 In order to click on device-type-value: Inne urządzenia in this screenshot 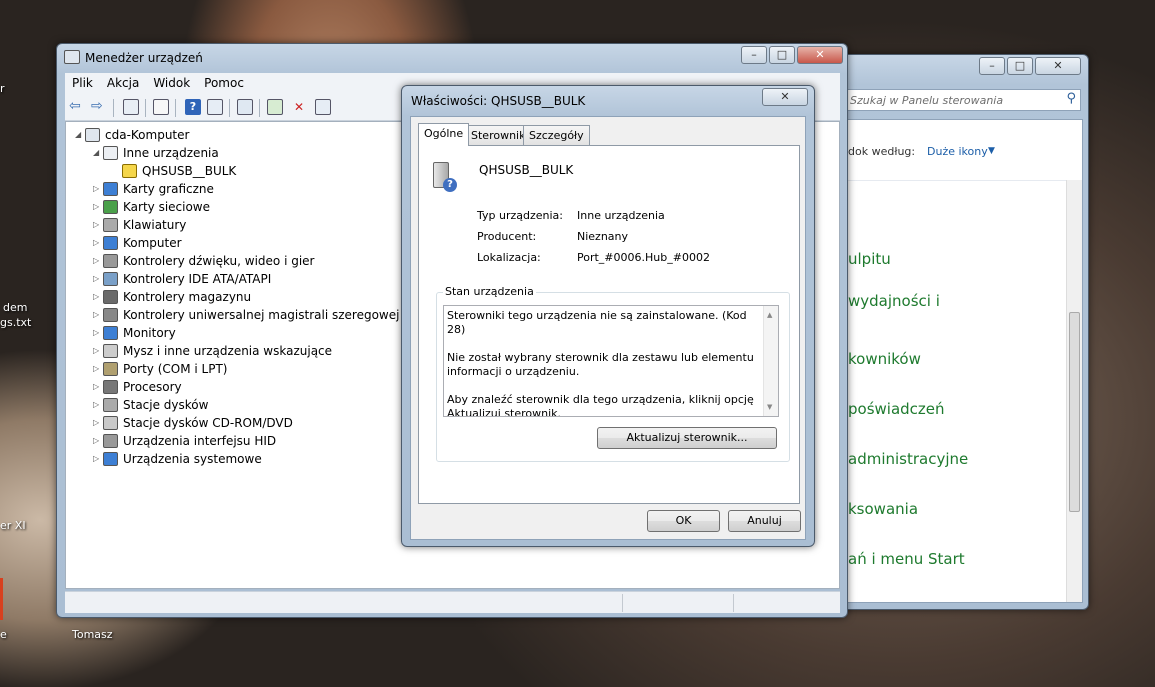, I will do `click(621, 215)`.